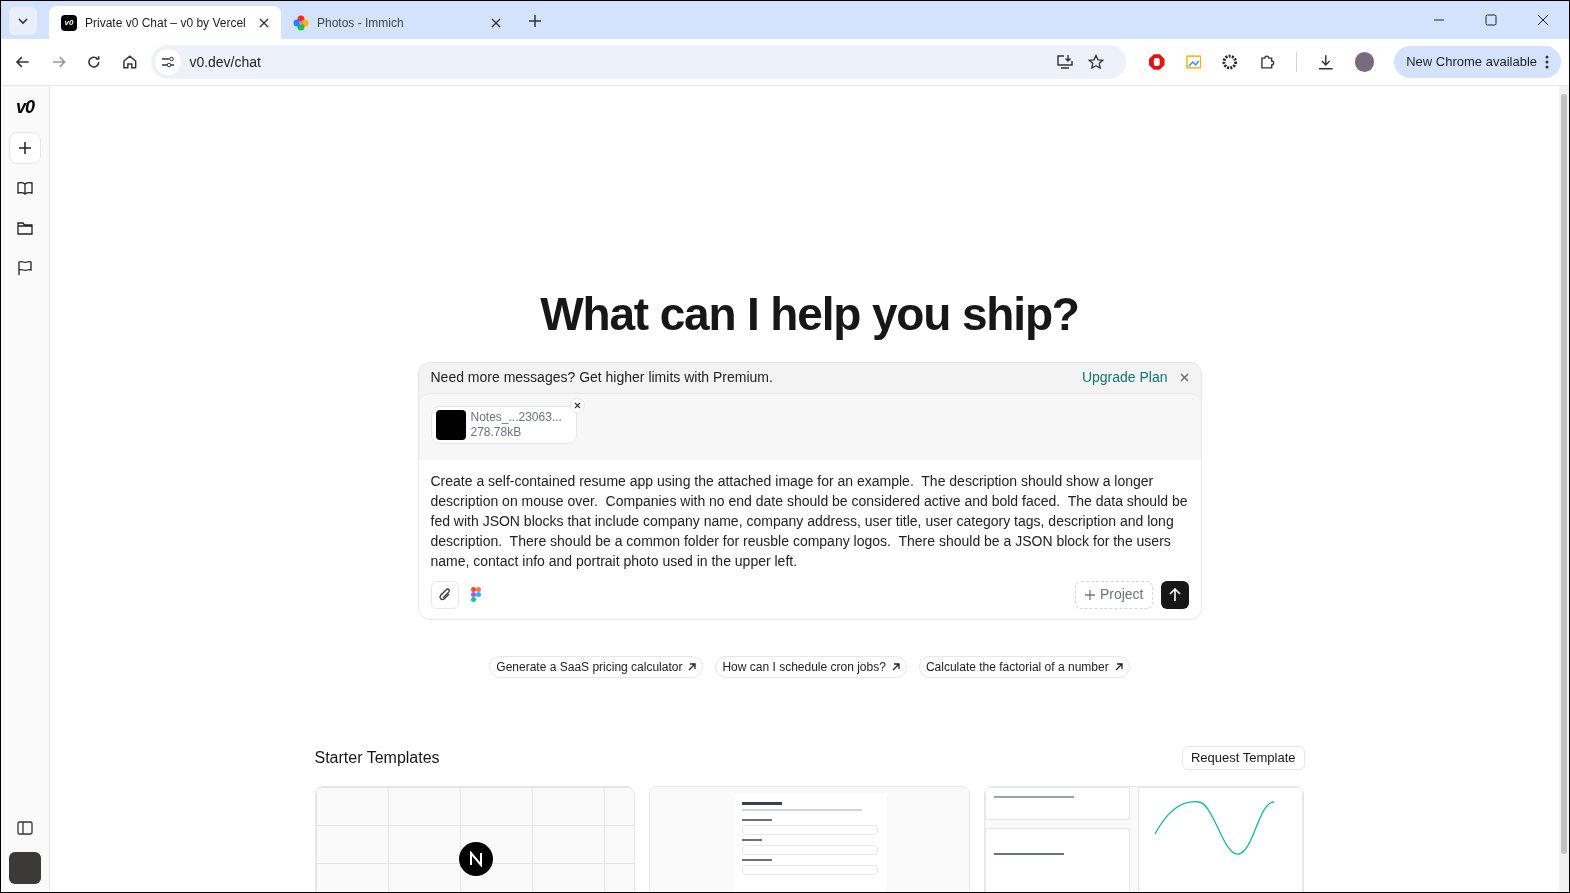 Image resolution: width=1570 pixels, height=893 pixels. I want to click on install-icon, so click(1065, 62).